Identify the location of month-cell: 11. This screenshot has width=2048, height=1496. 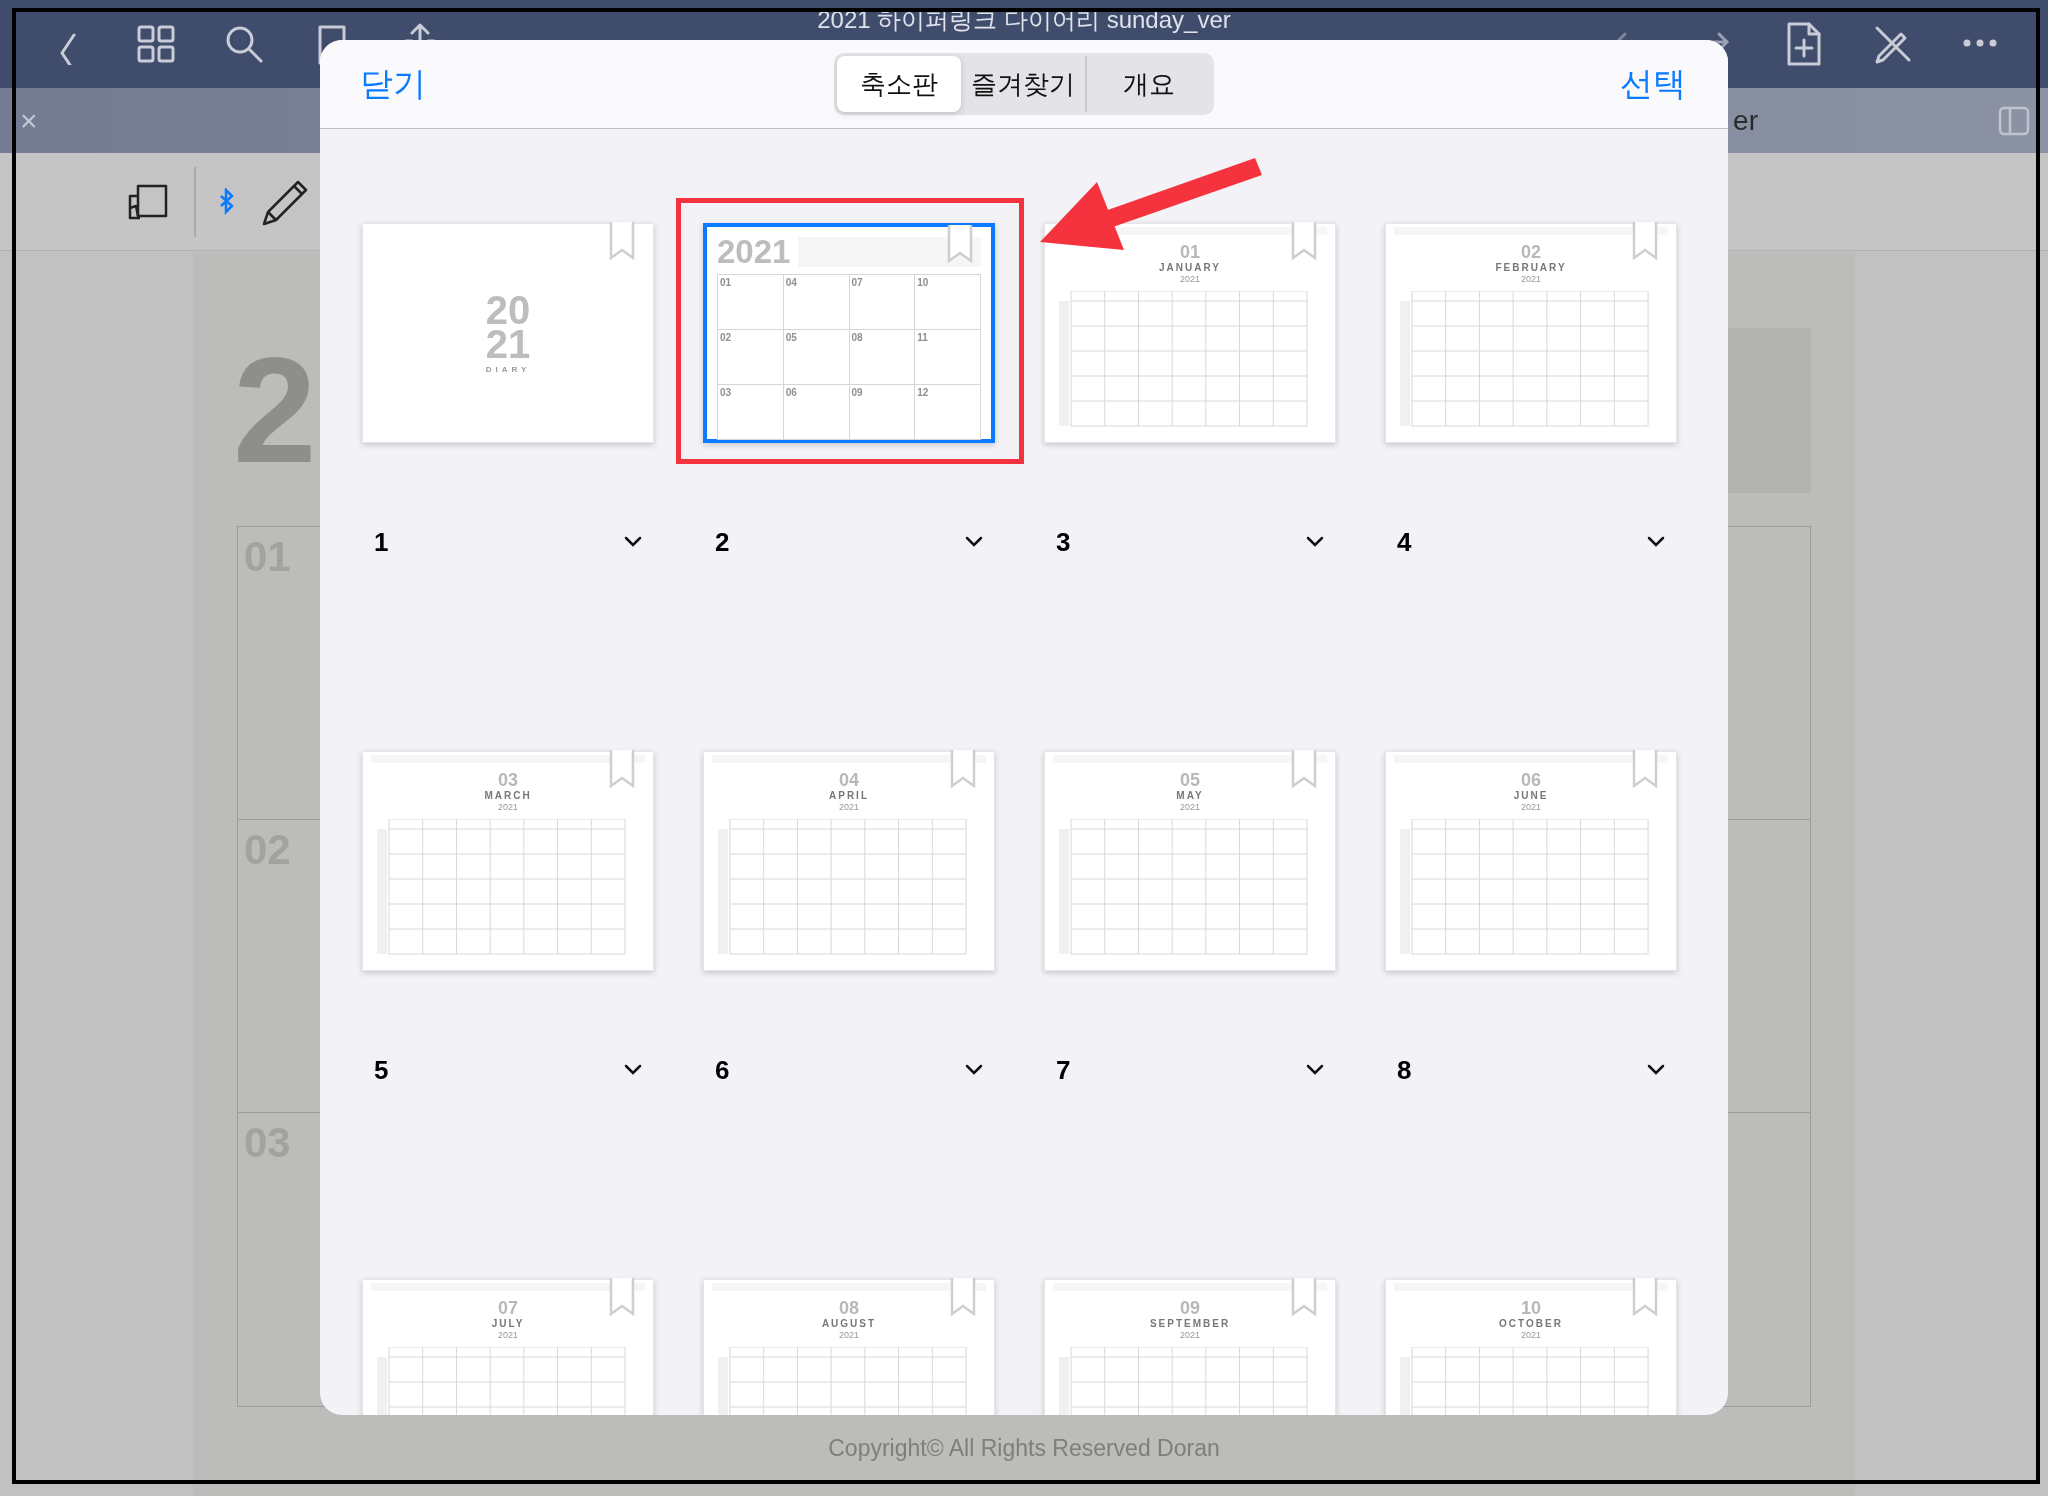
(948, 357).